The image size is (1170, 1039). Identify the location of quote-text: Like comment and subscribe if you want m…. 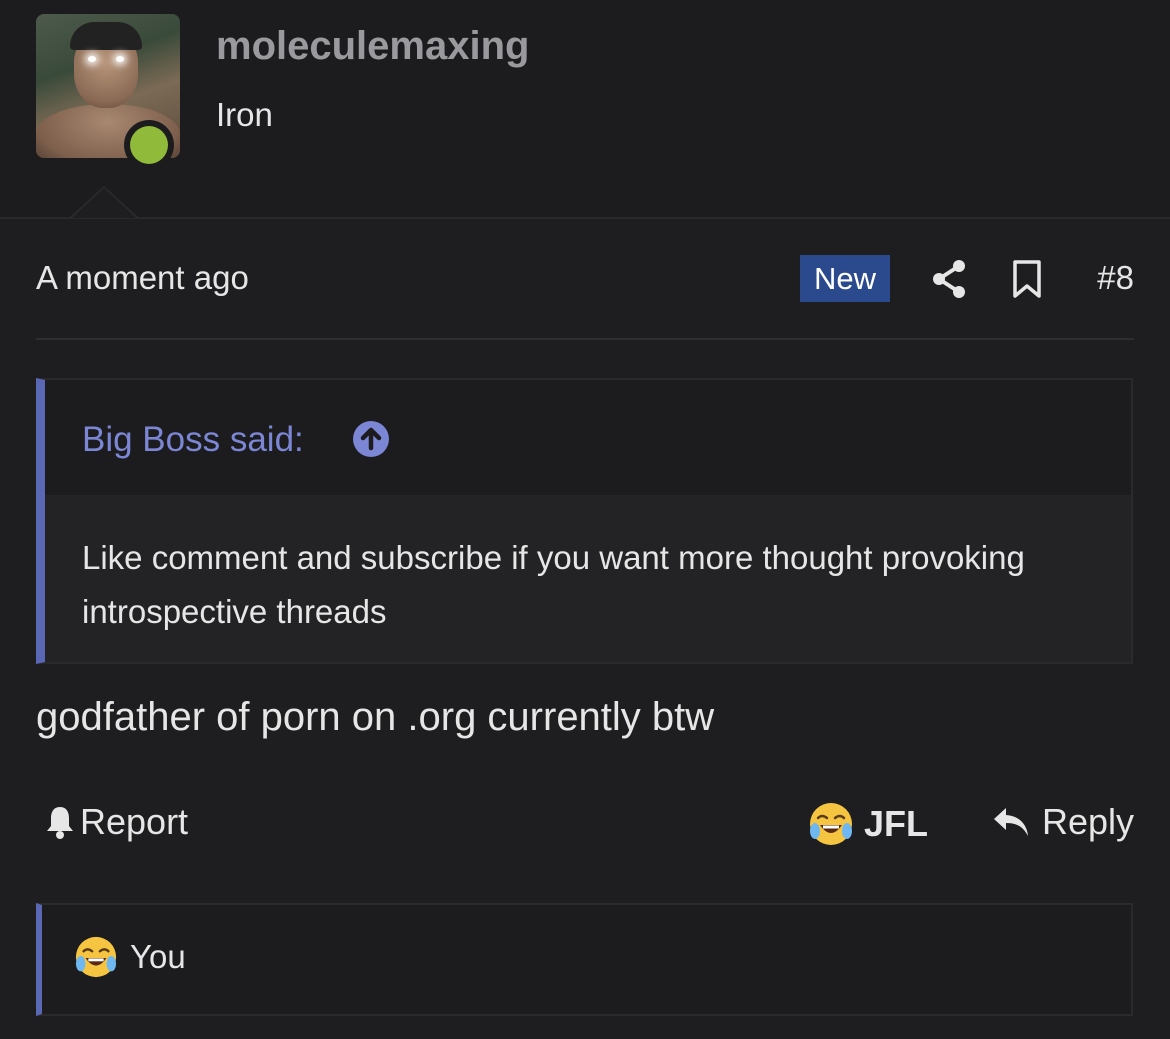
(553, 584).